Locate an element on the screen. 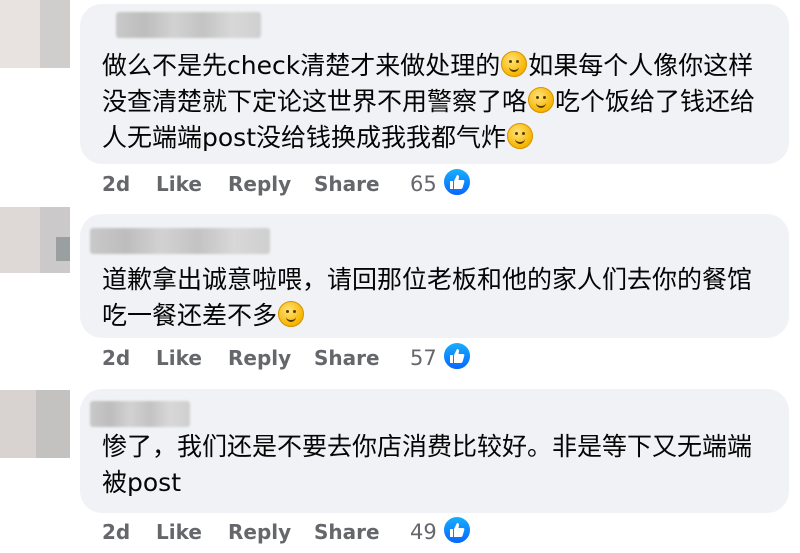  reaction-count: 57 is located at coordinates (423, 358).